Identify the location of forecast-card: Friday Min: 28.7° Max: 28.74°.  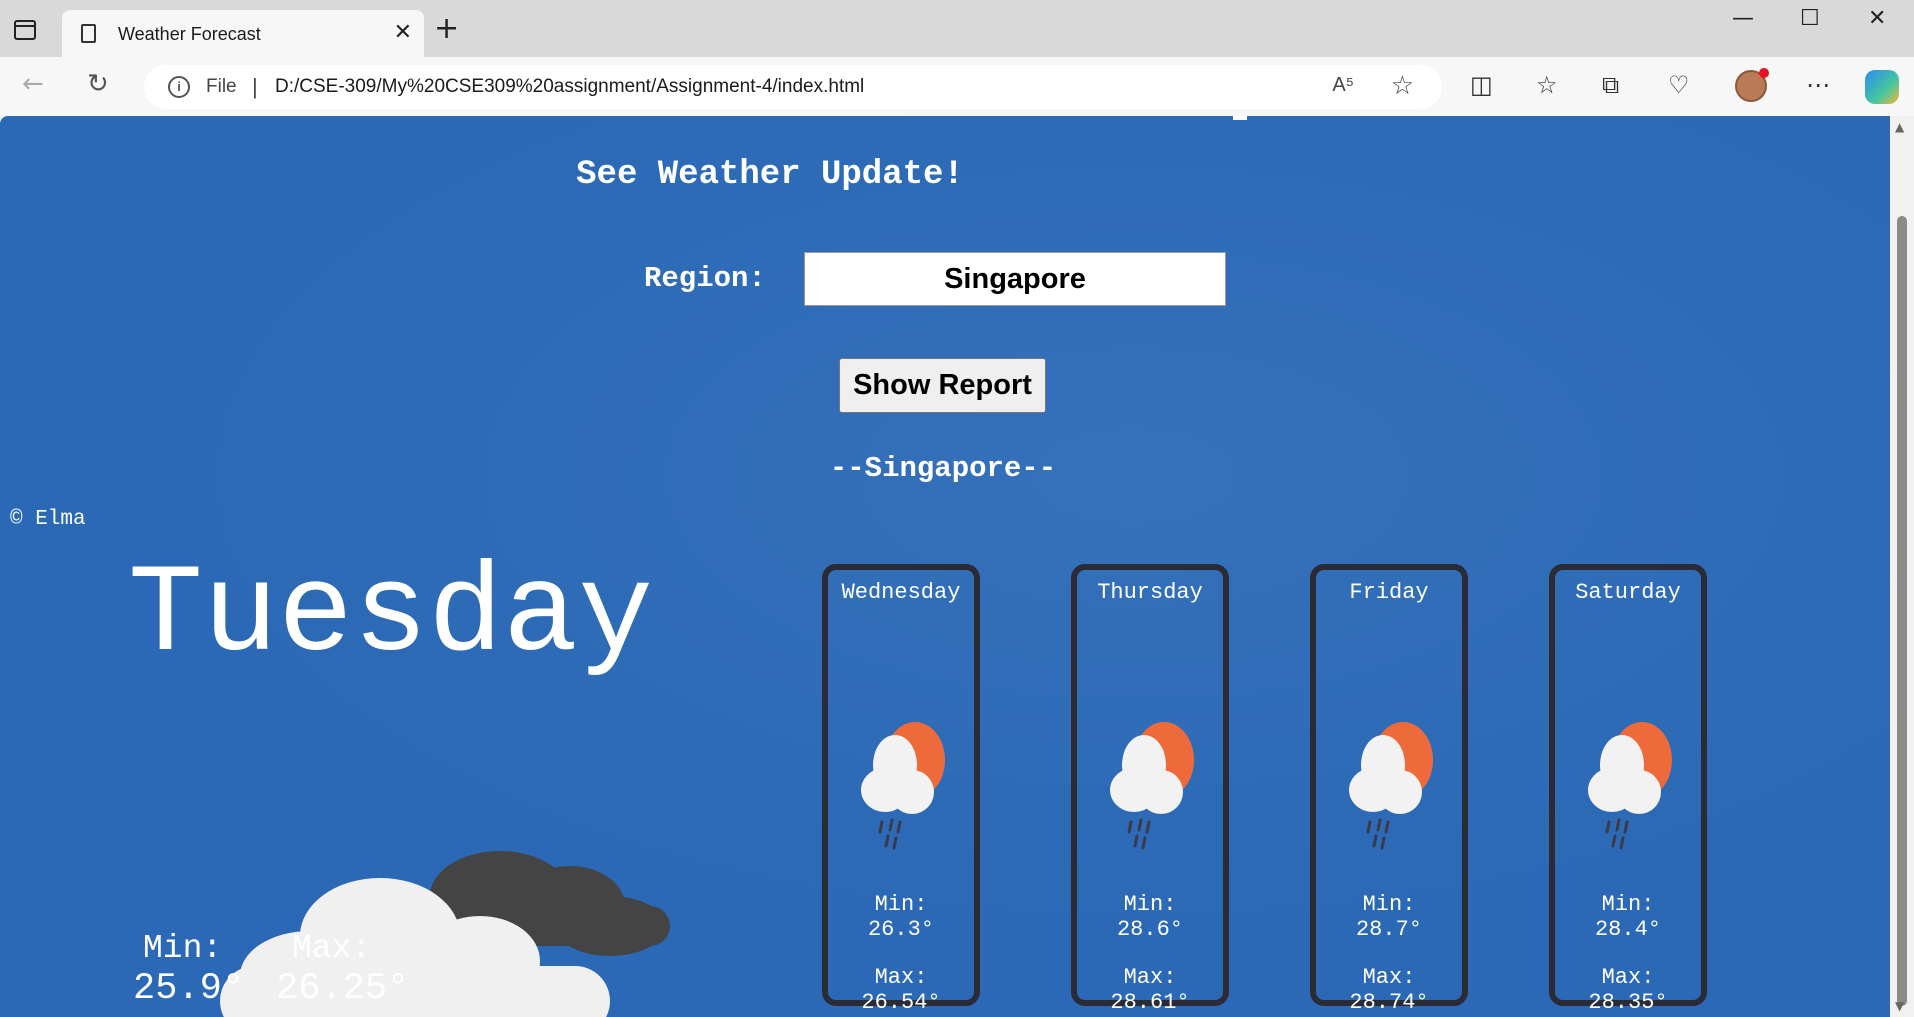
(1389, 789).